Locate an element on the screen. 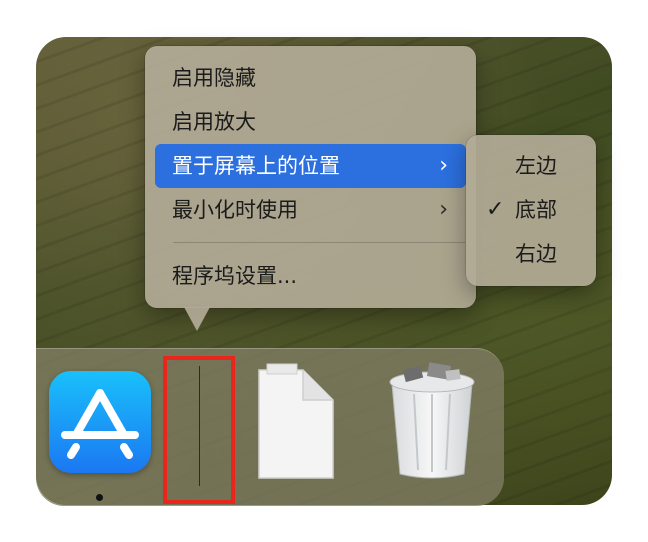  menu-pointer is located at coordinates (197, 319).